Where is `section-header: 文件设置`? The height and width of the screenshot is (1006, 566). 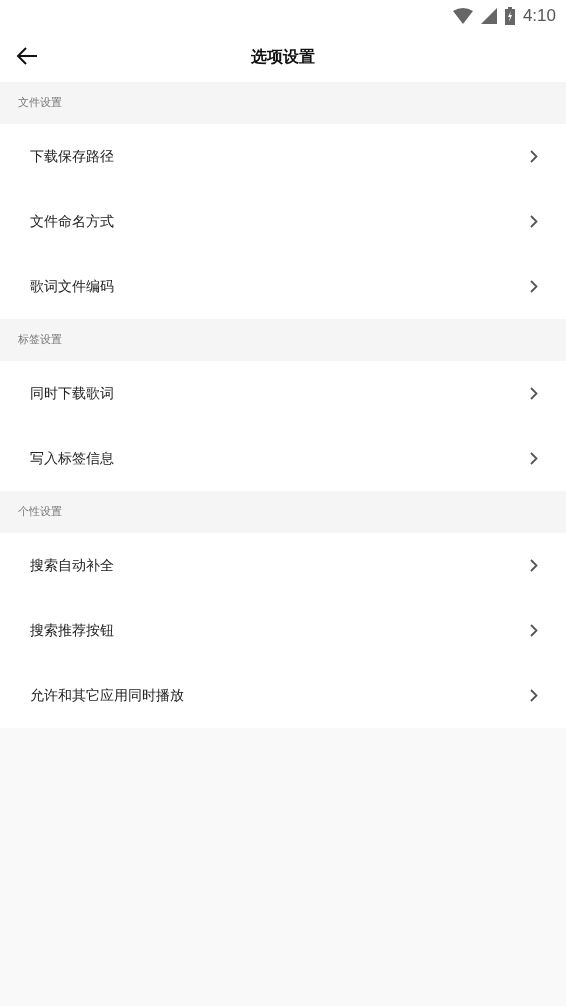
section-header: 文件设置 is located at coordinates (40, 102).